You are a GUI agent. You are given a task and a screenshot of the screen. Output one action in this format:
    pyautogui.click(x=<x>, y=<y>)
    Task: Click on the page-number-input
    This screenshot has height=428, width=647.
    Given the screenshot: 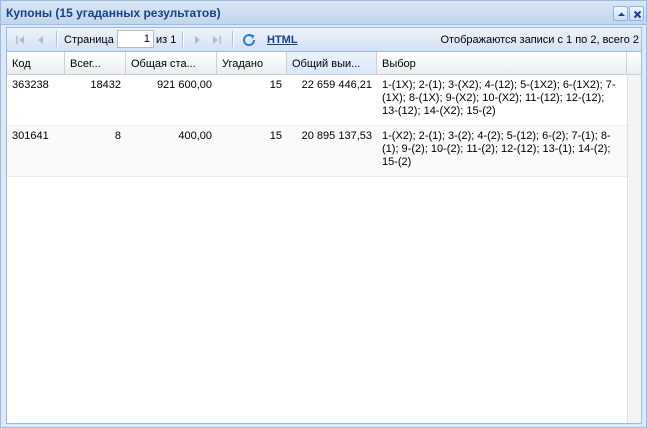 What is the action you would take?
    pyautogui.click(x=135, y=39)
    